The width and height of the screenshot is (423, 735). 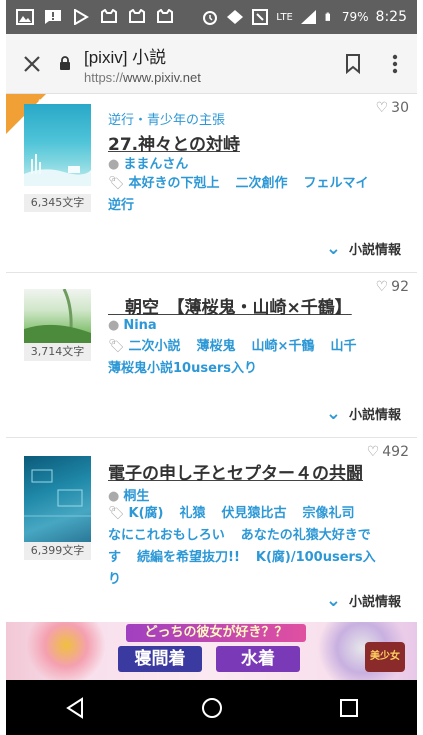 What do you see at coordinates (283, 346) in the screenshot?
I see `tag: 山崎×千鶴` at bounding box center [283, 346].